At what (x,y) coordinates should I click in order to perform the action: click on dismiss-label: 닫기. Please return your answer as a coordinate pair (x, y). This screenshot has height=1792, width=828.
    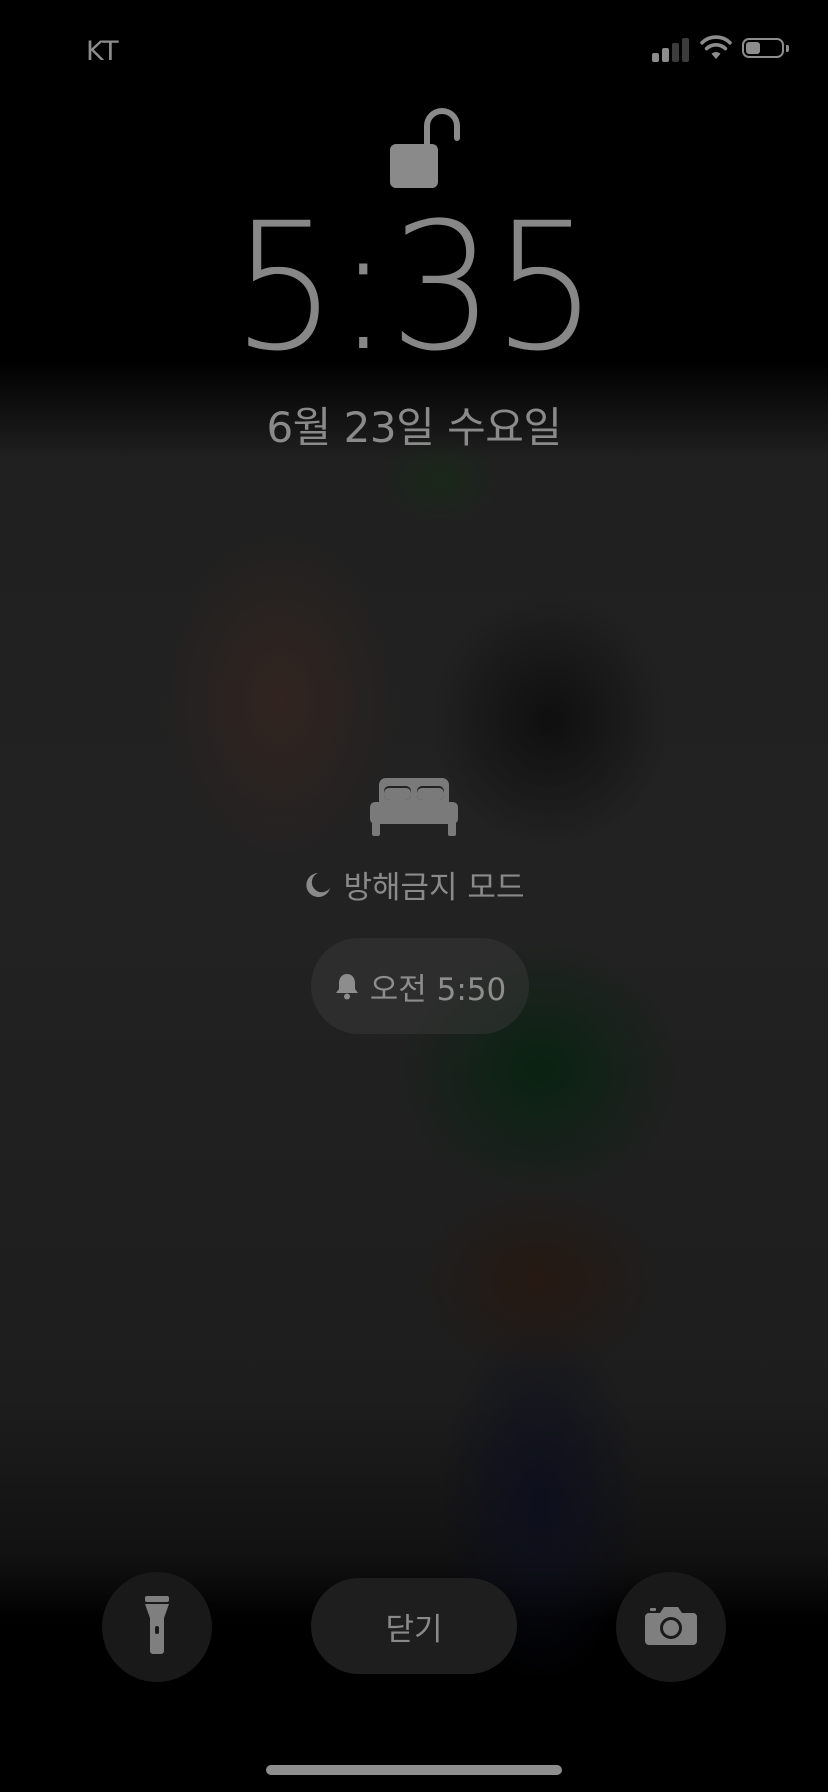
    Looking at the image, I should click on (414, 1629).